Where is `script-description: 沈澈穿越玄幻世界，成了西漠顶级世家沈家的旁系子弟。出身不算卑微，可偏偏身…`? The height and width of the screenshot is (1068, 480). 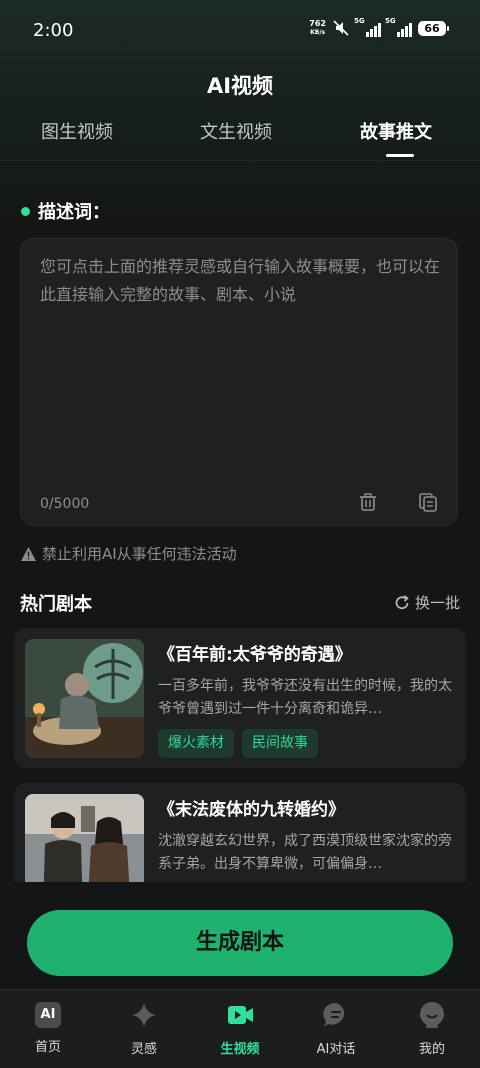 script-description: 沈澈穿越玄幻世界，成了西漠顶级世家沈家的旁系子弟。出身不算卑微，可偏偏身… is located at coordinates (305, 852).